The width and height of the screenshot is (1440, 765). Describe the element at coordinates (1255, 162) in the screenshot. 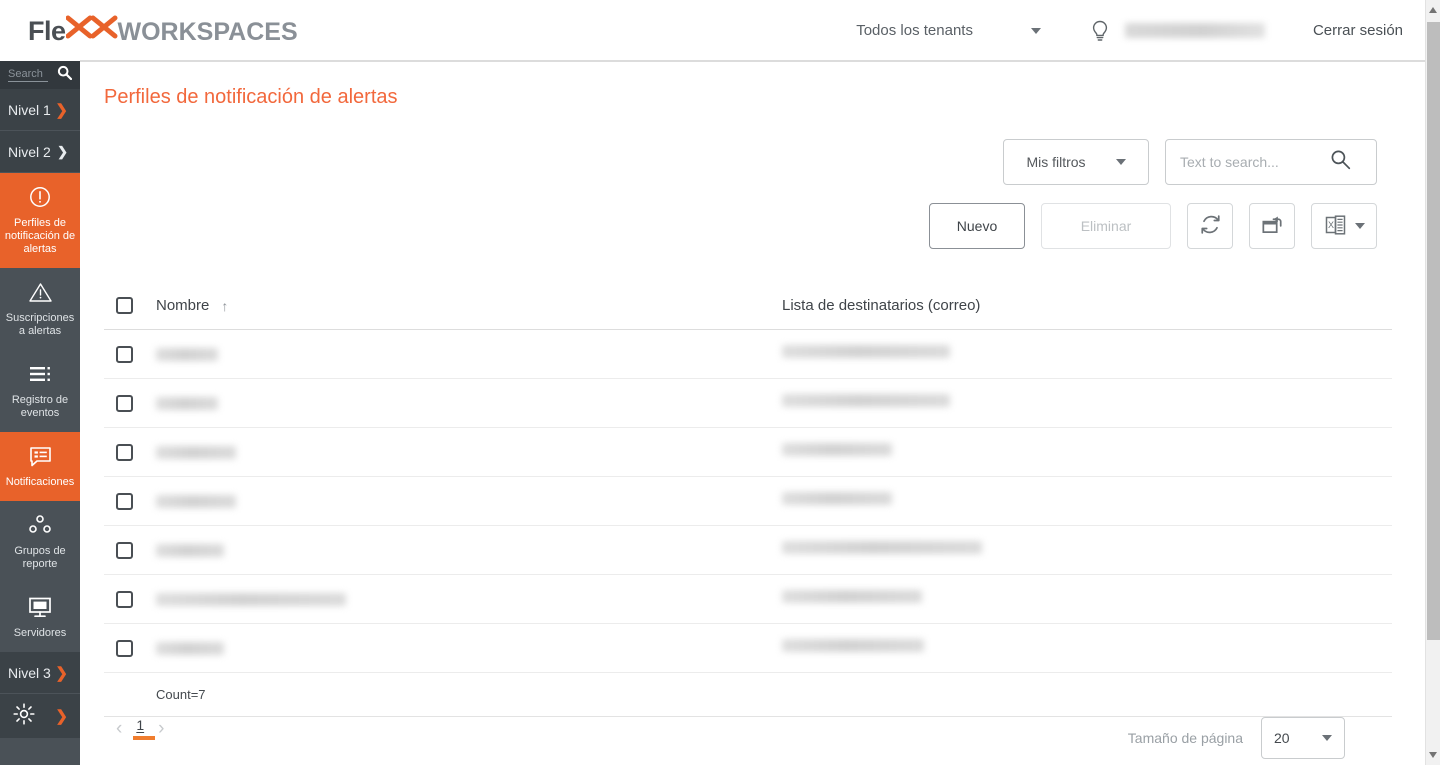

I see `search-input` at that location.